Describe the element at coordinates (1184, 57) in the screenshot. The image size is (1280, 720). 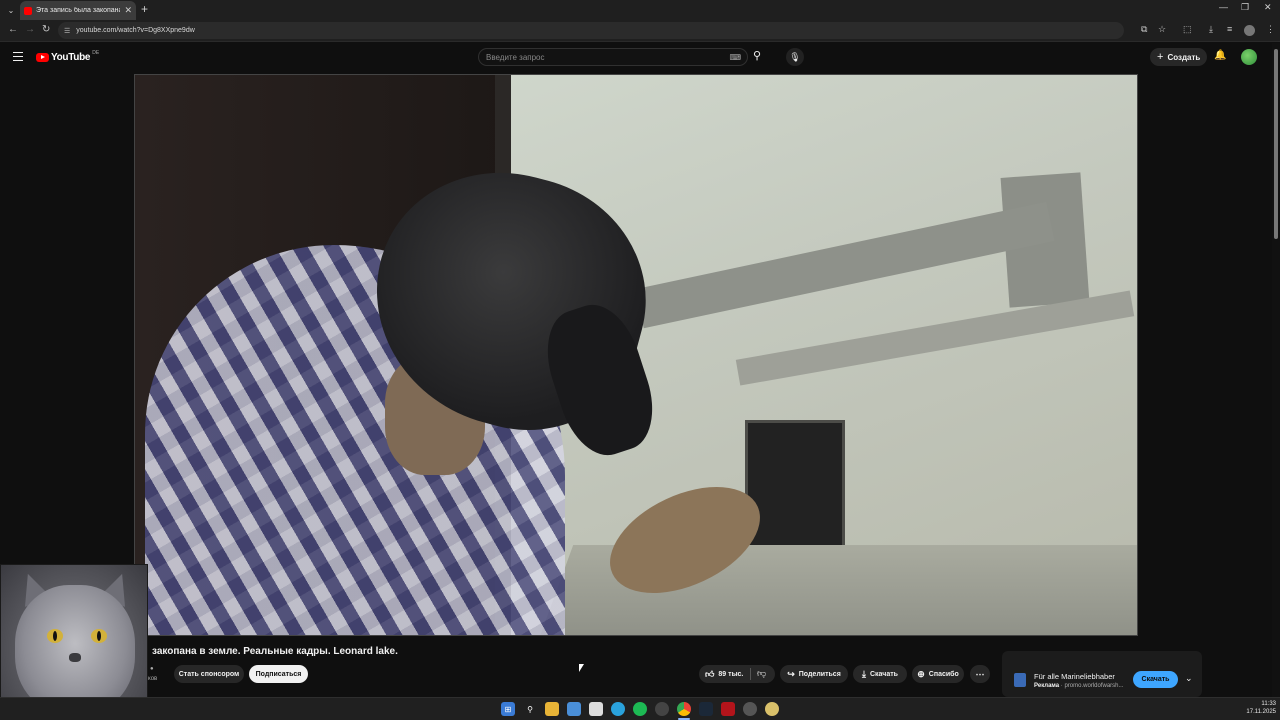
I see `create-label: Создать` at that location.